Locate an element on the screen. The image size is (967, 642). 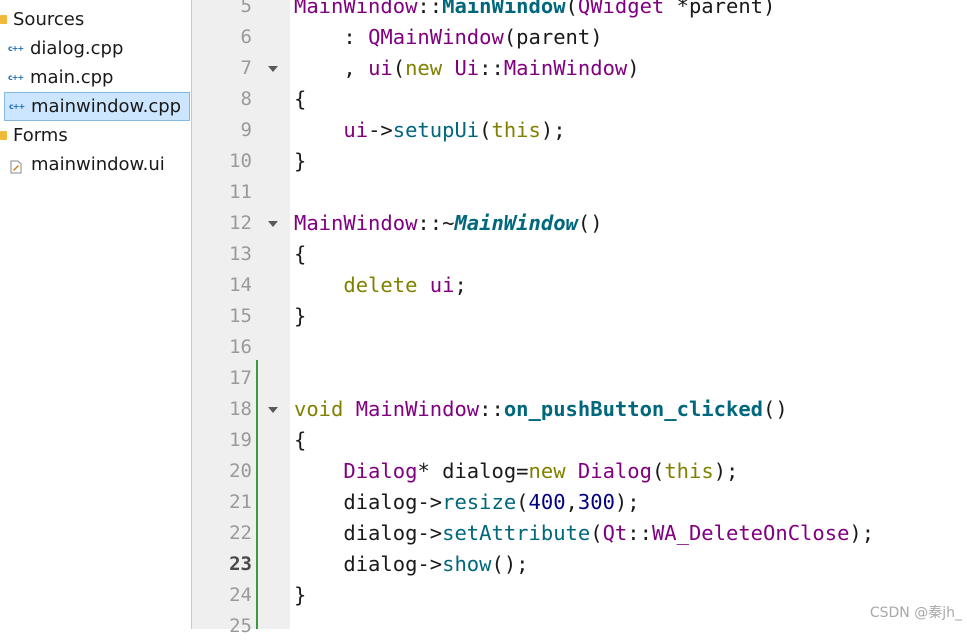
ui-form-file-icon is located at coordinates (16, 165).